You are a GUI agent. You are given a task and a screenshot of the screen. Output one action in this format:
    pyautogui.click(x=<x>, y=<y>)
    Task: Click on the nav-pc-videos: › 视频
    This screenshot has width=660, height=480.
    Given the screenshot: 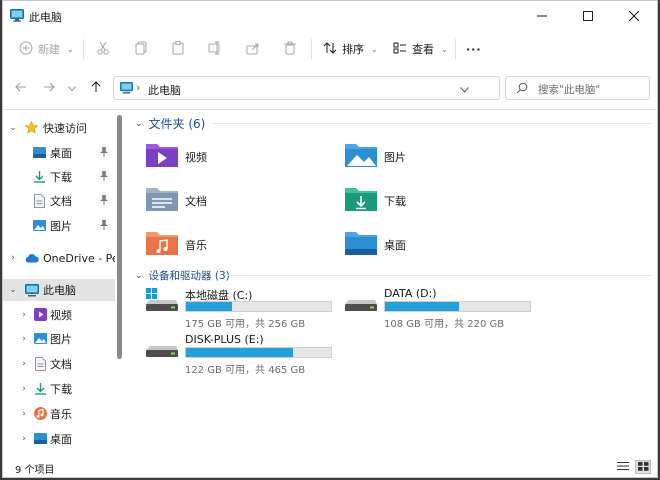 What is the action you would take?
    pyautogui.click(x=59, y=315)
    